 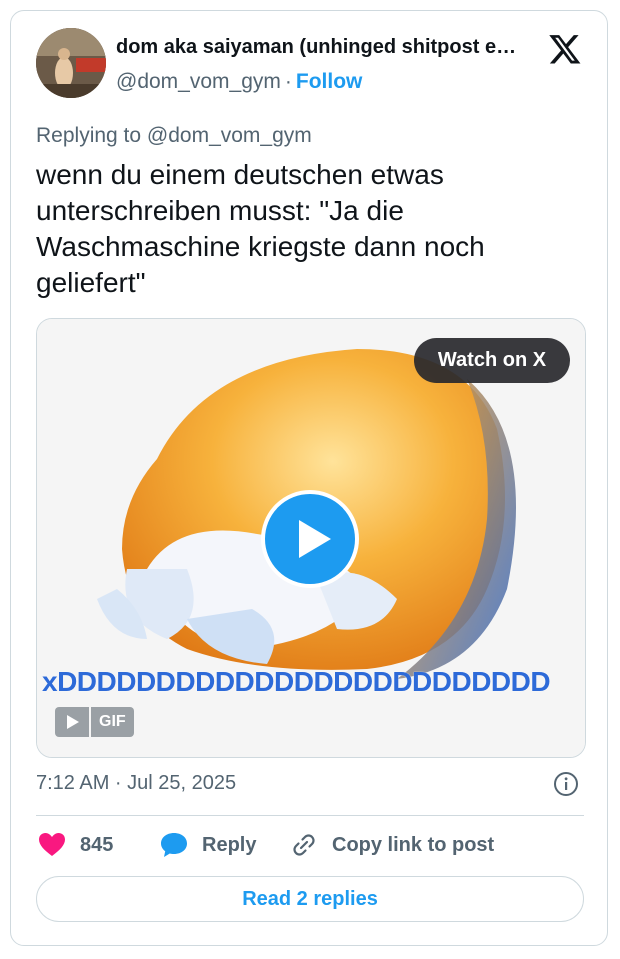 What do you see at coordinates (304, 845) in the screenshot?
I see `link-icon` at bounding box center [304, 845].